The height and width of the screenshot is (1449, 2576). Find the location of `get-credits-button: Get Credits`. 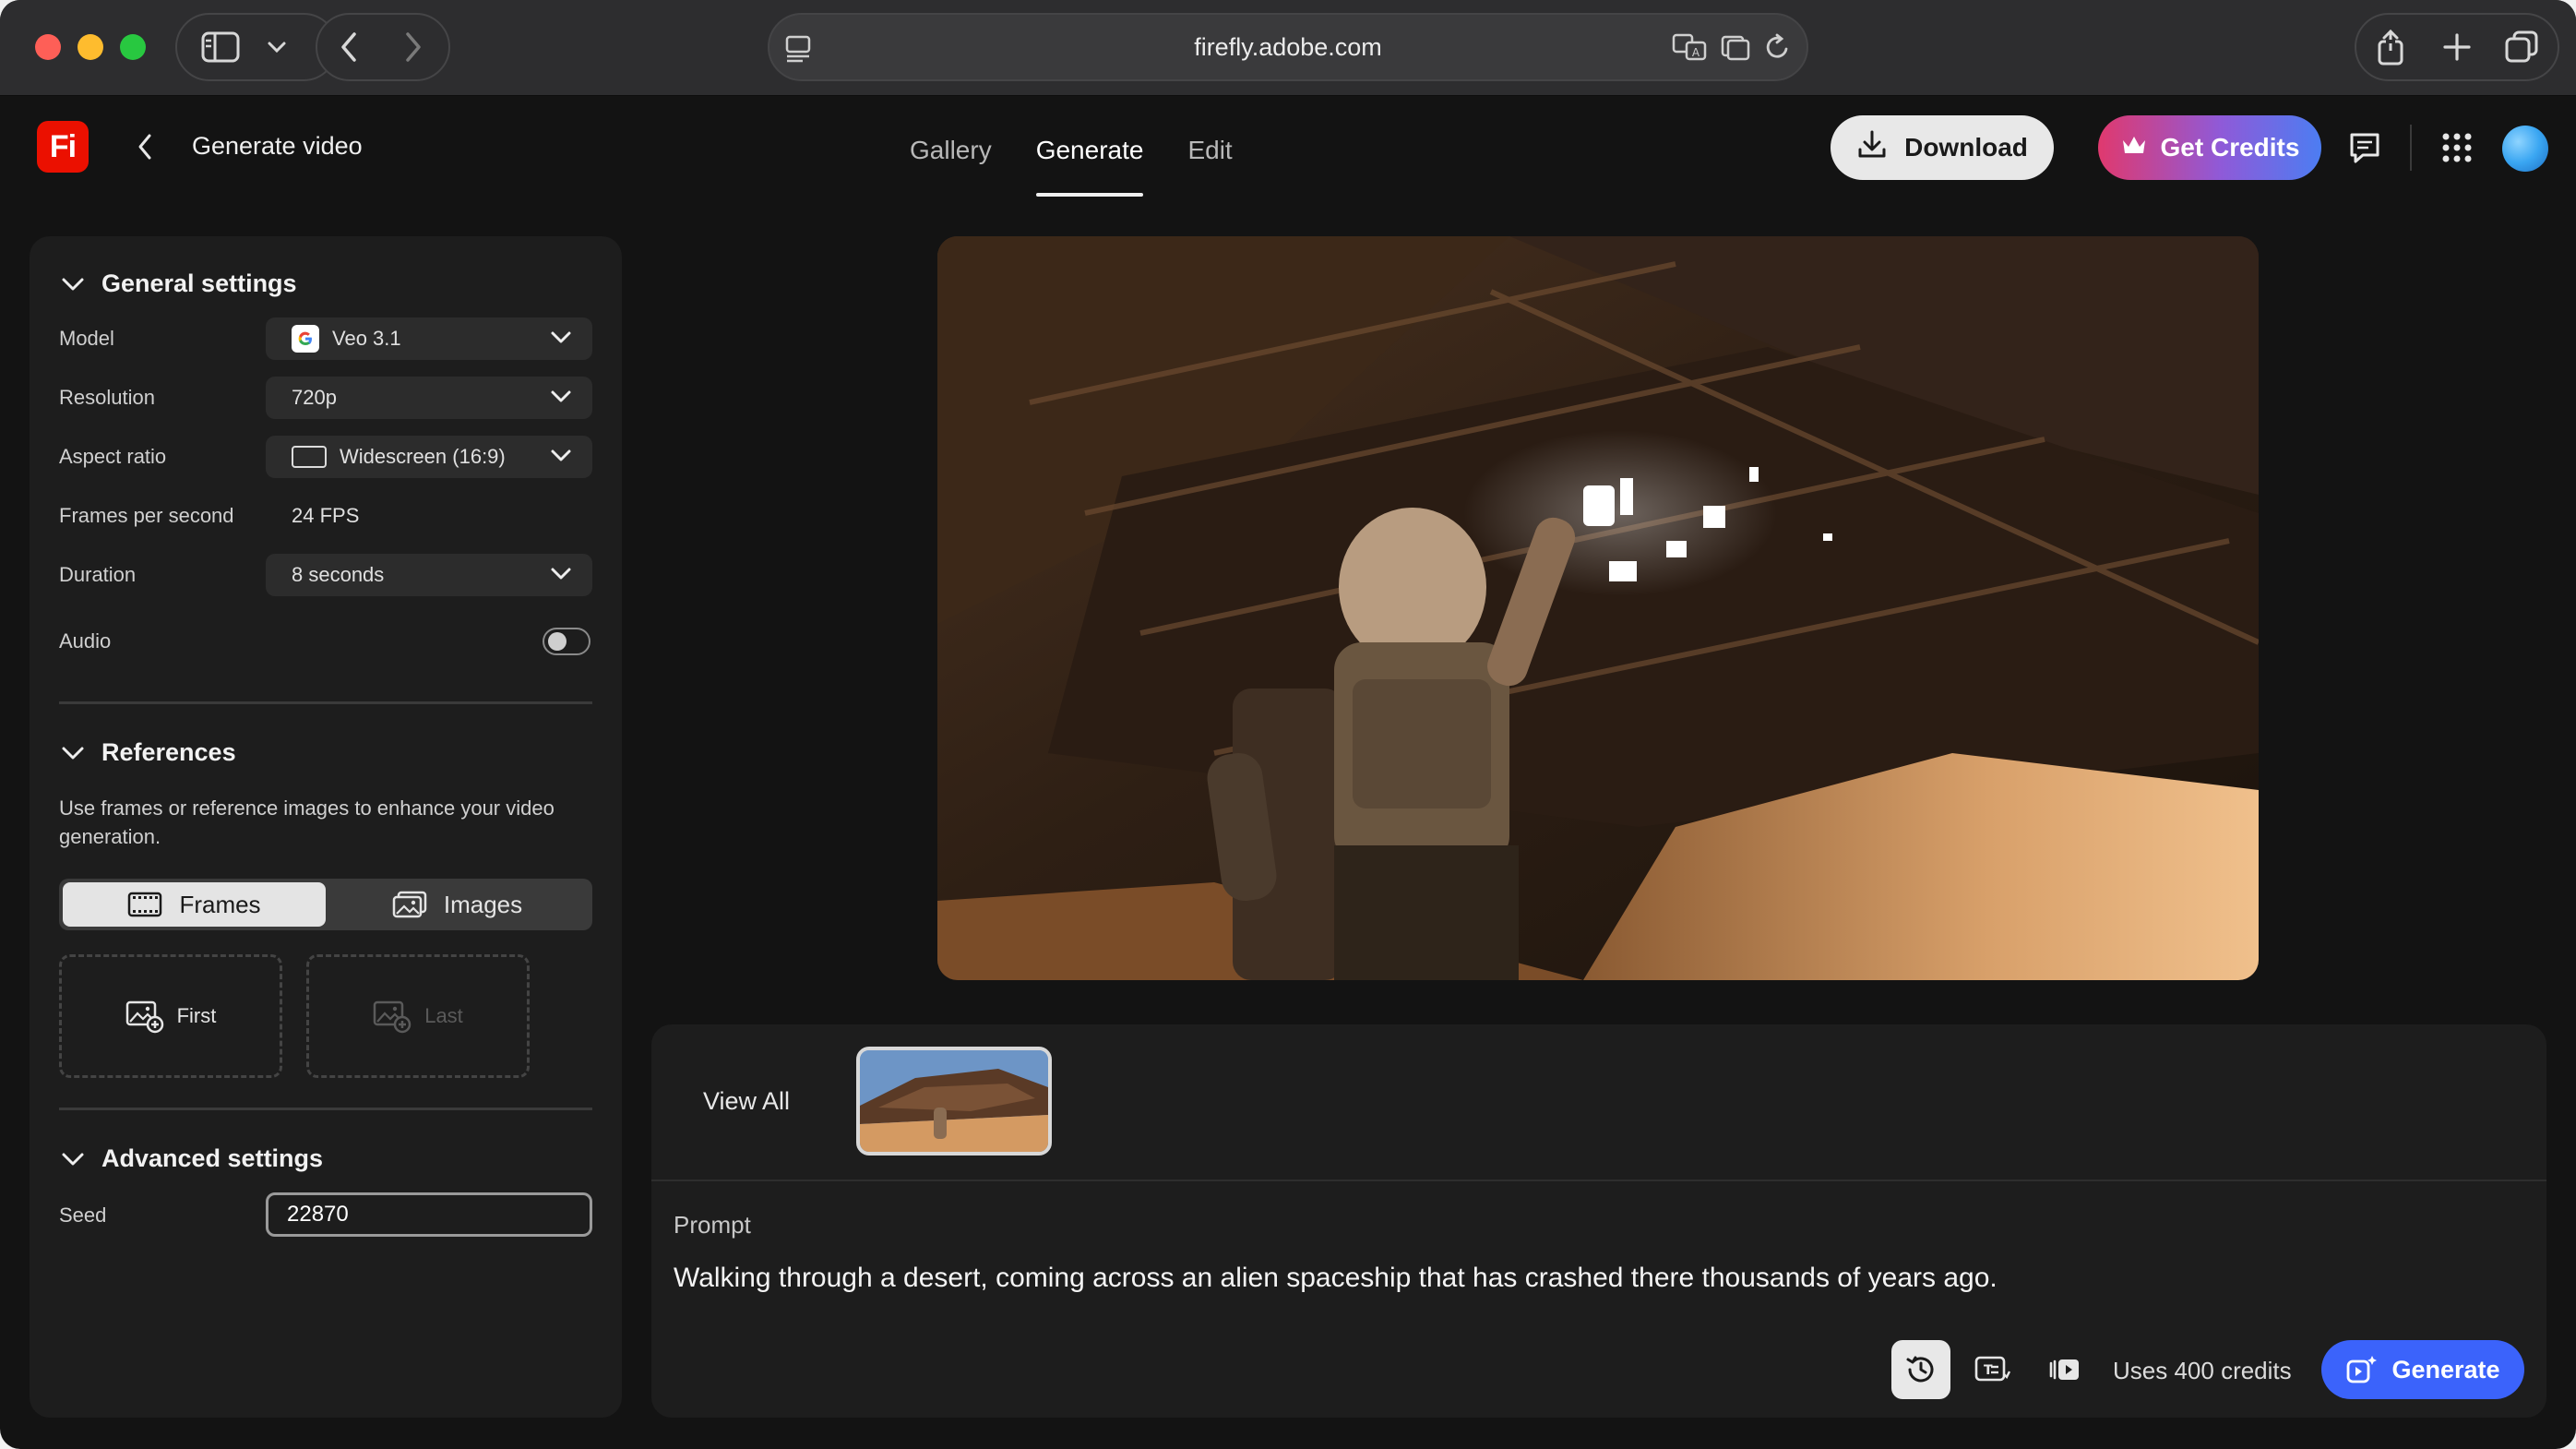

get-credits-button: Get Credits is located at coordinates (2209, 147).